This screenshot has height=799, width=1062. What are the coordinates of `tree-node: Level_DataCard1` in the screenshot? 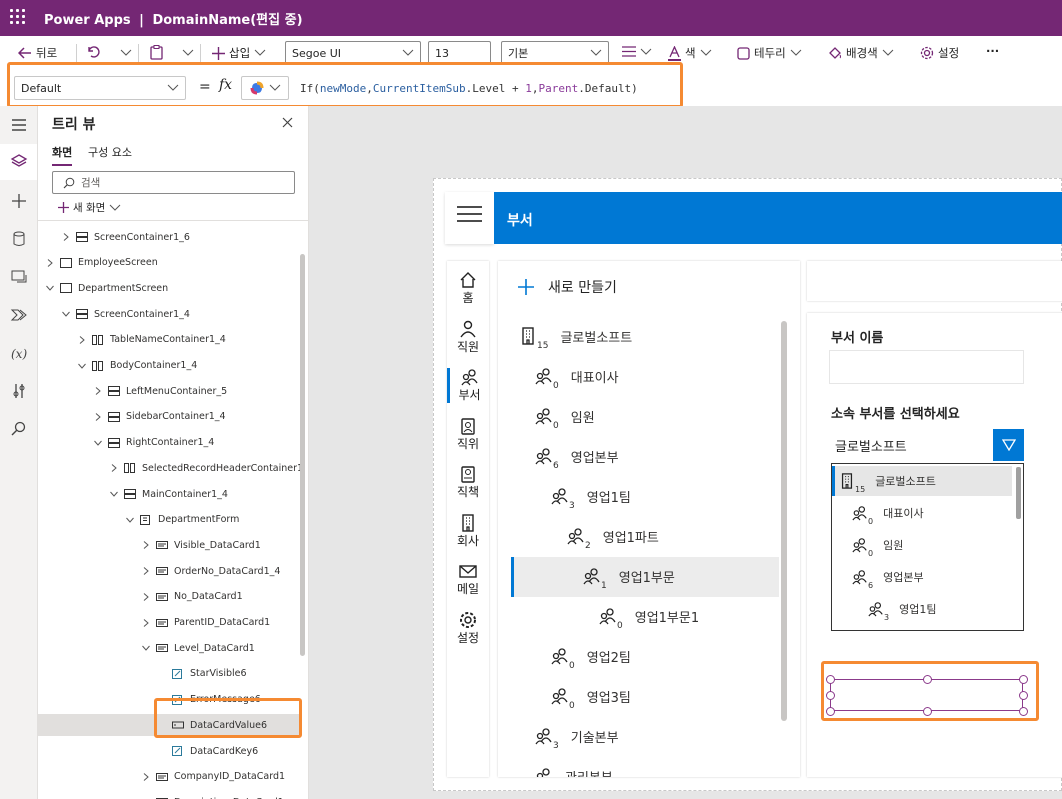 It's located at (198, 648).